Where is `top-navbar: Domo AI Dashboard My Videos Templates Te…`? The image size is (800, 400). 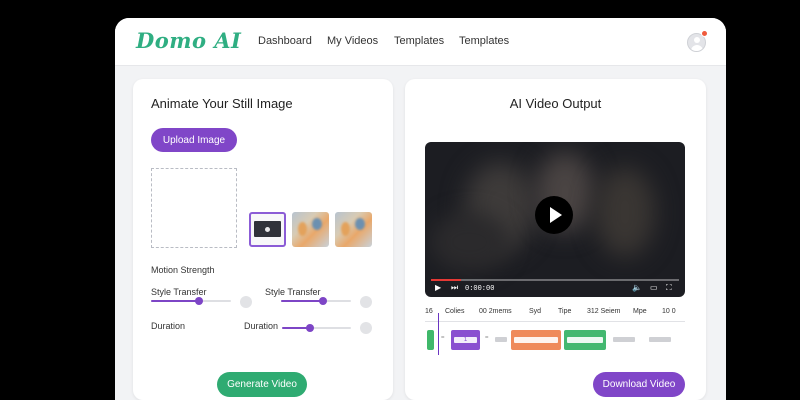 top-navbar: Domo AI Dashboard My Videos Templates Te… is located at coordinates (420, 42).